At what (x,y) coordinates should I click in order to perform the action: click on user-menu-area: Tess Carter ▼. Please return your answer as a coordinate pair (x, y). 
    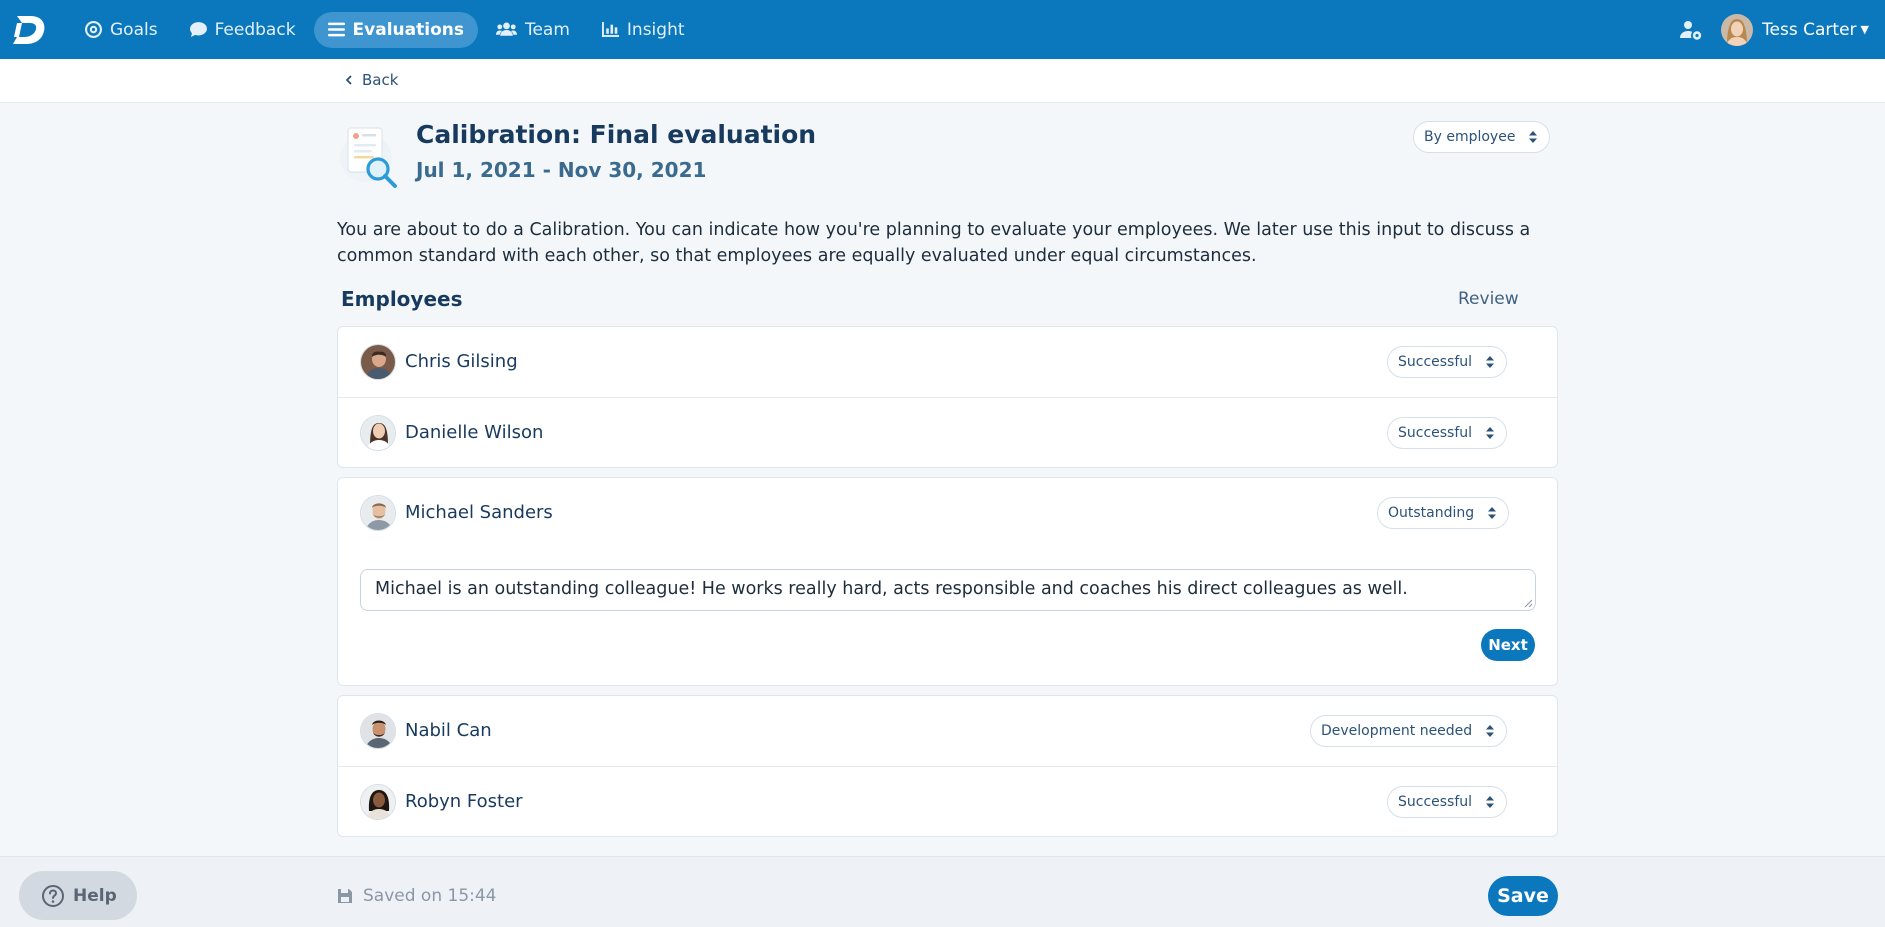
    Looking at the image, I should click on (1774, 29).